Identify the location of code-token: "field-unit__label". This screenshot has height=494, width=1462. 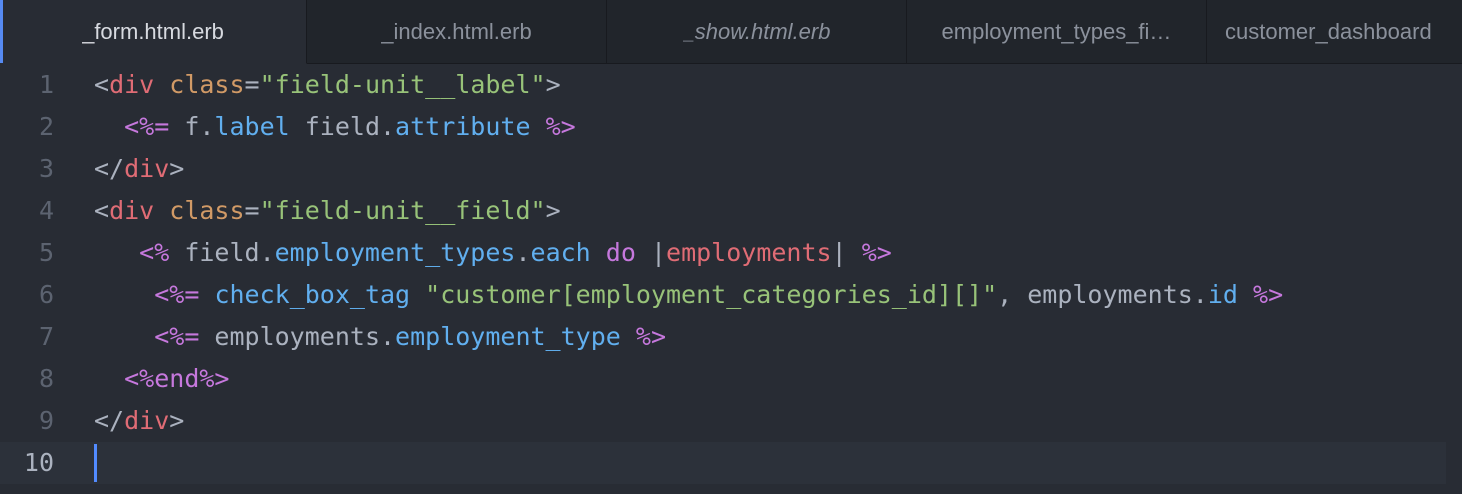
(402, 84).